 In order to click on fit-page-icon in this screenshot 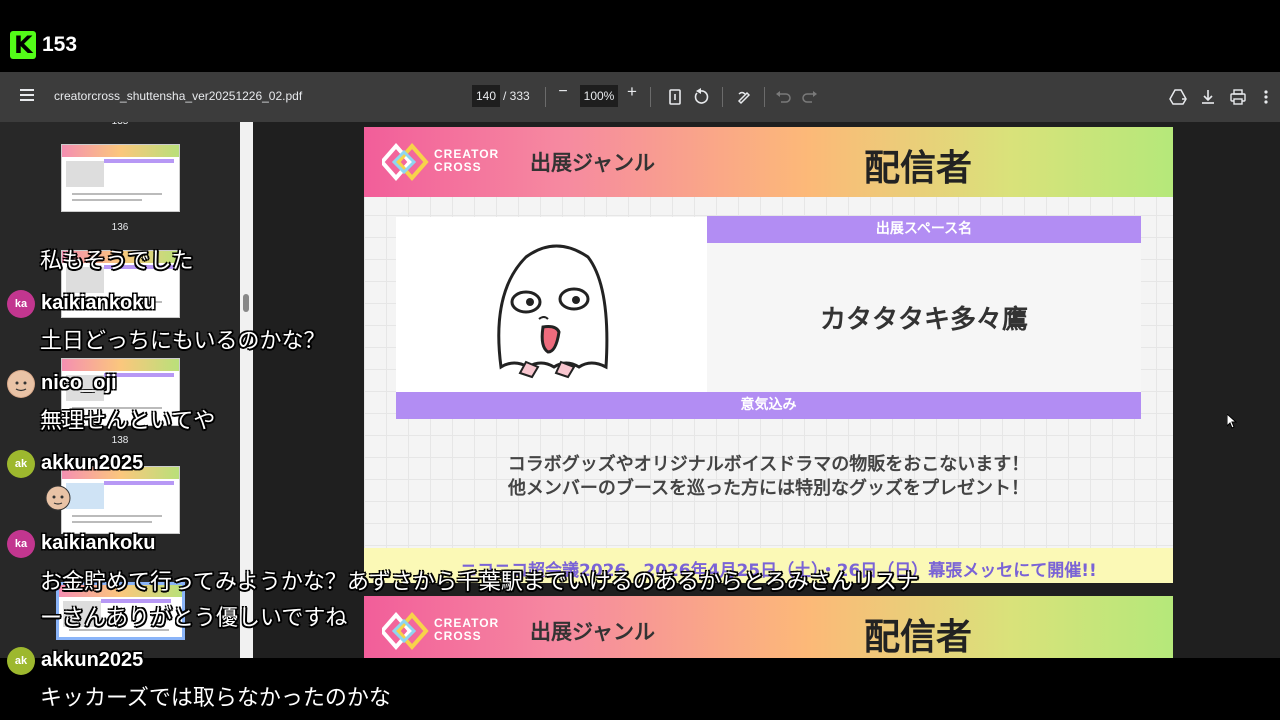, I will do `click(675, 97)`.